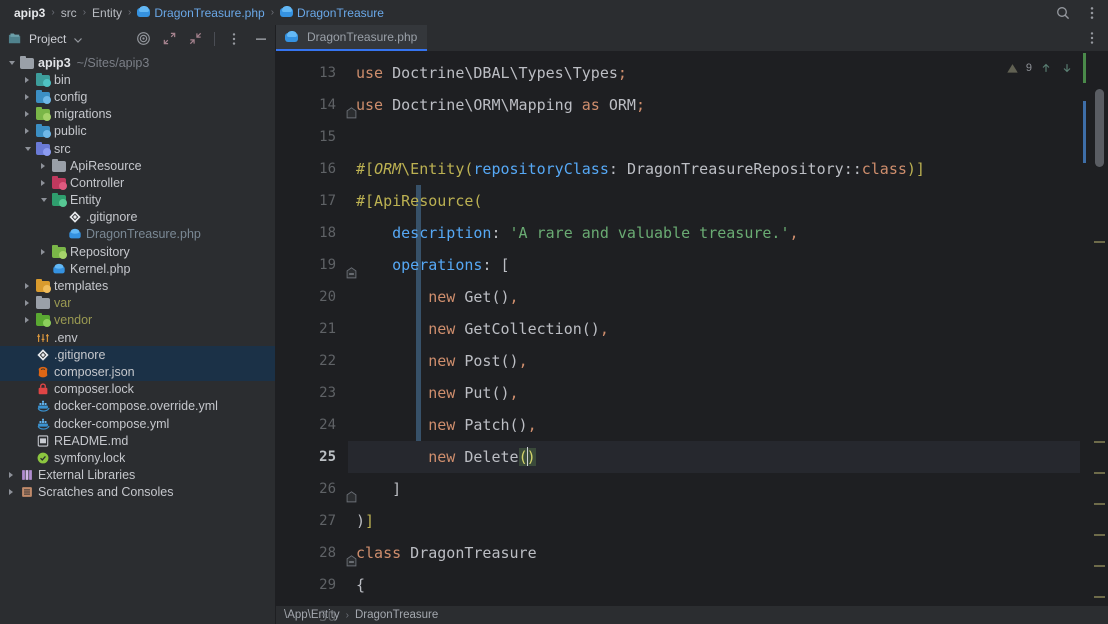  What do you see at coordinates (137, 423) in the screenshot?
I see `tree-item-docker-compose-yml: docker-compose.yml` at bounding box center [137, 423].